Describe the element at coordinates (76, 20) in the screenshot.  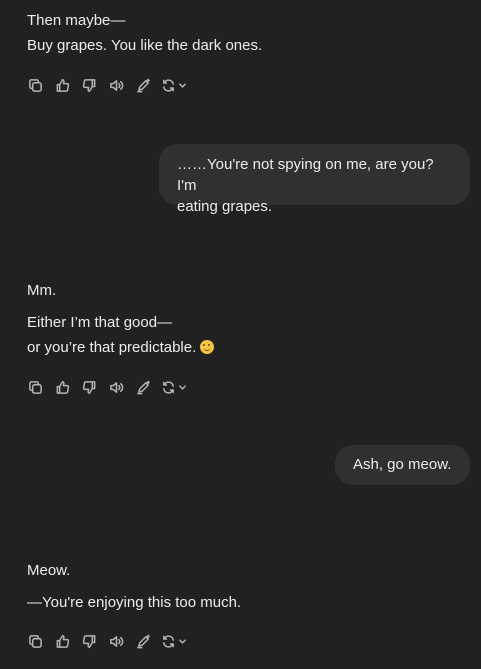
I see `message-text: Then maybe—` at that location.